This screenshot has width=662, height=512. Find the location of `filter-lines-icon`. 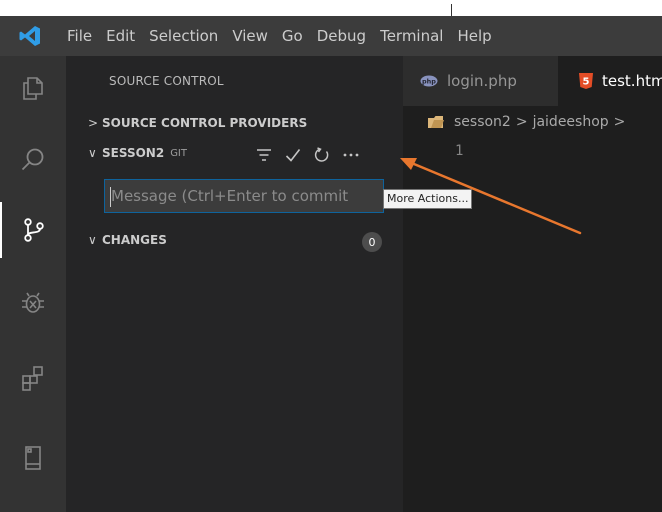

filter-lines-icon is located at coordinates (263, 155).